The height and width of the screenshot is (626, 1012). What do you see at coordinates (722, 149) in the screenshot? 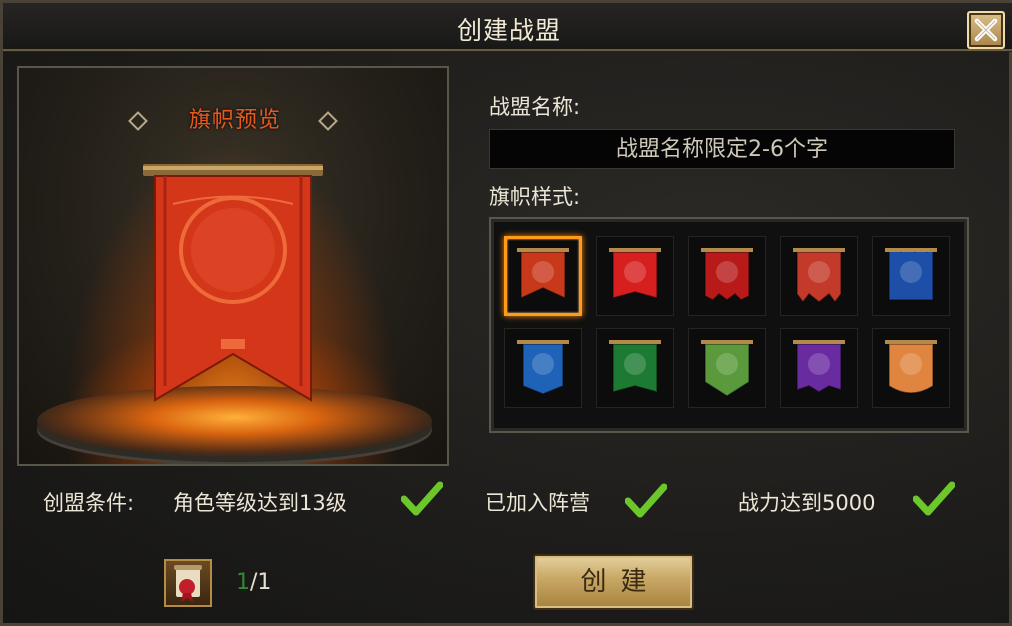
I see `alliance-name-input` at bounding box center [722, 149].